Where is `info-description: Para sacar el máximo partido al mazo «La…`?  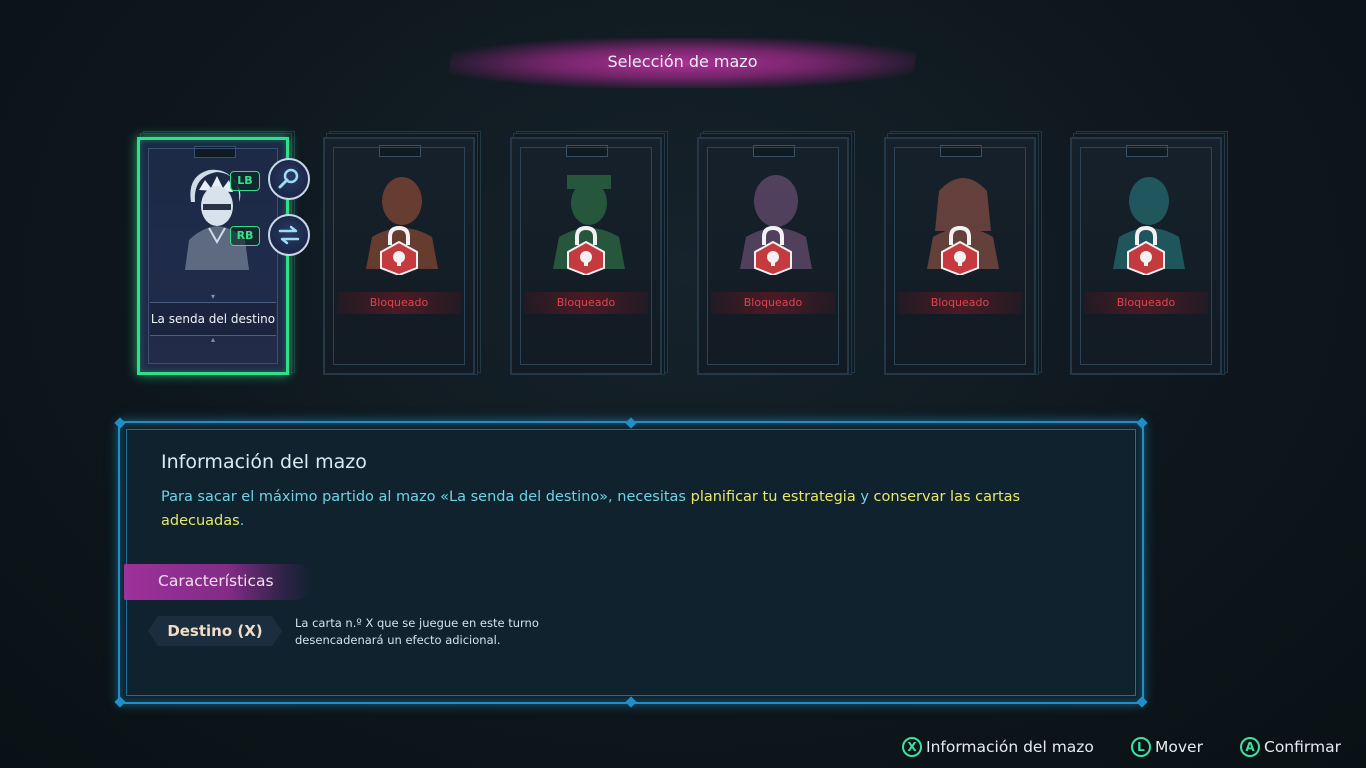
info-description: Para sacar el máximo partido al mazo «La… is located at coordinates (621, 509).